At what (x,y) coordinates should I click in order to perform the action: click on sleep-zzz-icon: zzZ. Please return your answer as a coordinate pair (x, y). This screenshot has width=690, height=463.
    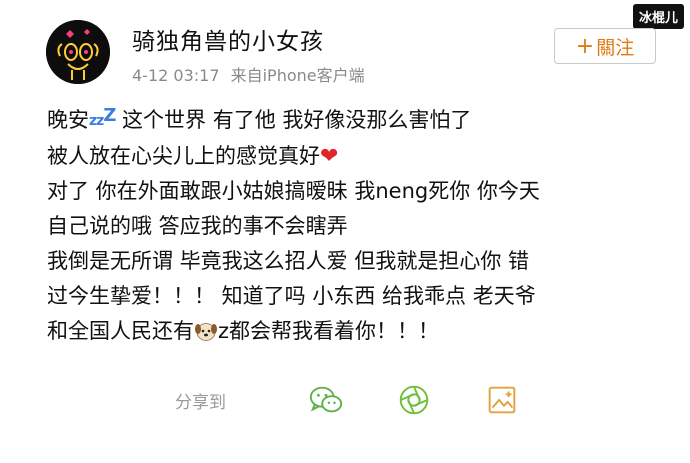
    Looking at the image, I should click on (102, 117).